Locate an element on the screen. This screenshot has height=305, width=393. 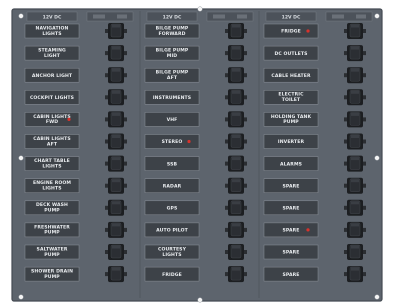
breaker-row: COCKPIT LIGHTS is located at coordinates (75, 97).